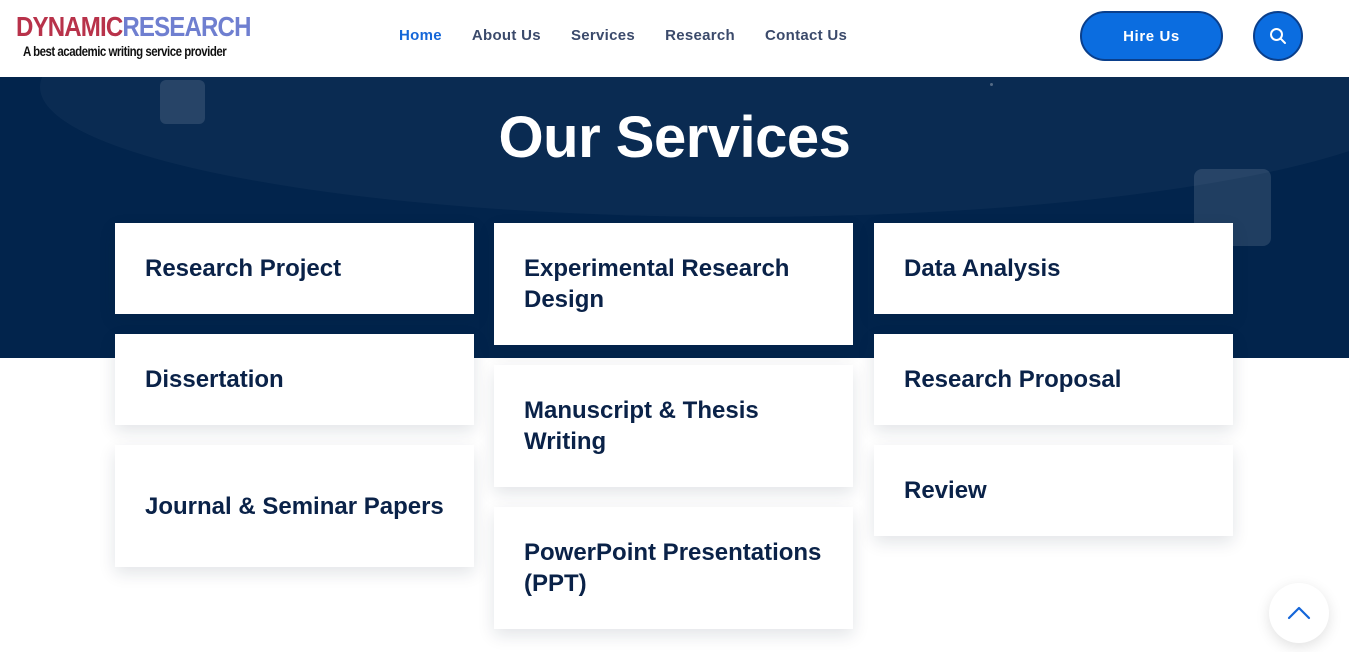 The height and width of the screenshot is (652, 1349). Describe the element at coordinates (506, 36) in the screenshot. I see `nav-item-about-us: About Us` at that location.